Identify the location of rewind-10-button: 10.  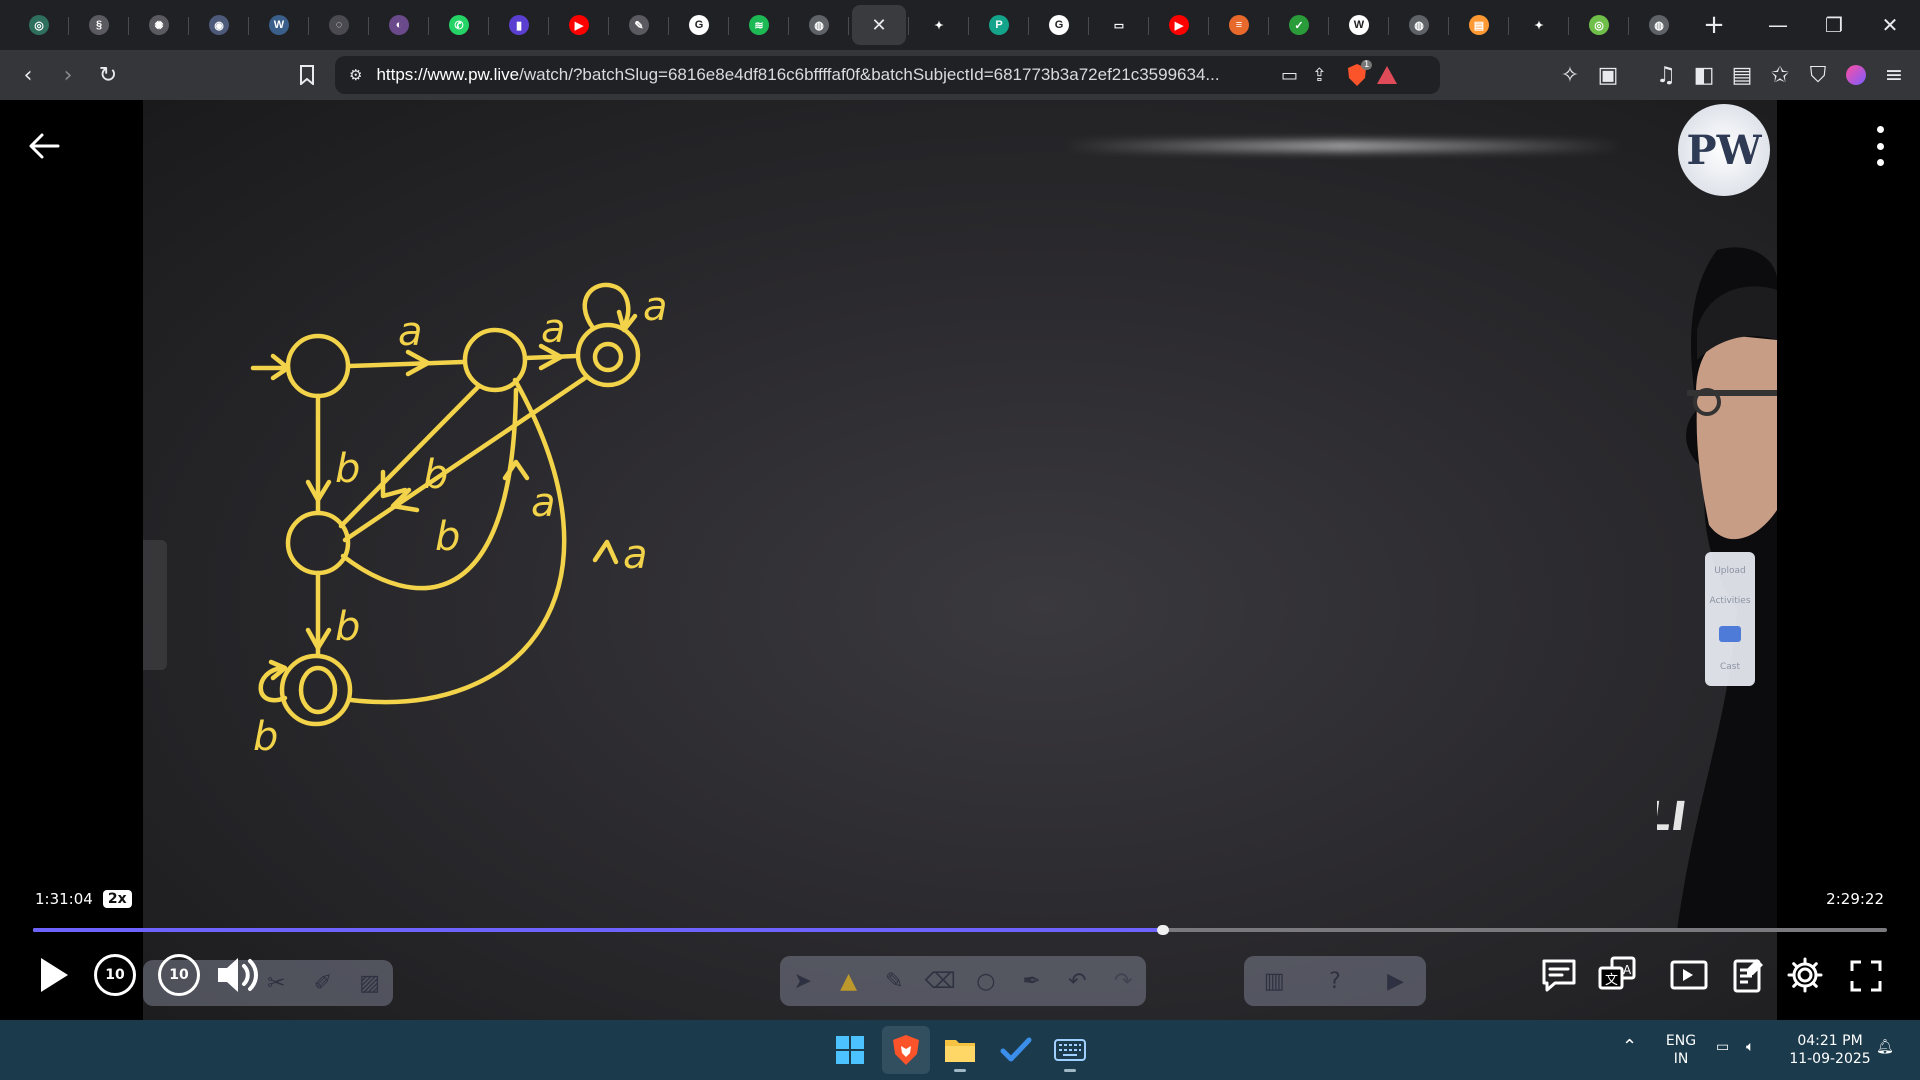
(115, 975).